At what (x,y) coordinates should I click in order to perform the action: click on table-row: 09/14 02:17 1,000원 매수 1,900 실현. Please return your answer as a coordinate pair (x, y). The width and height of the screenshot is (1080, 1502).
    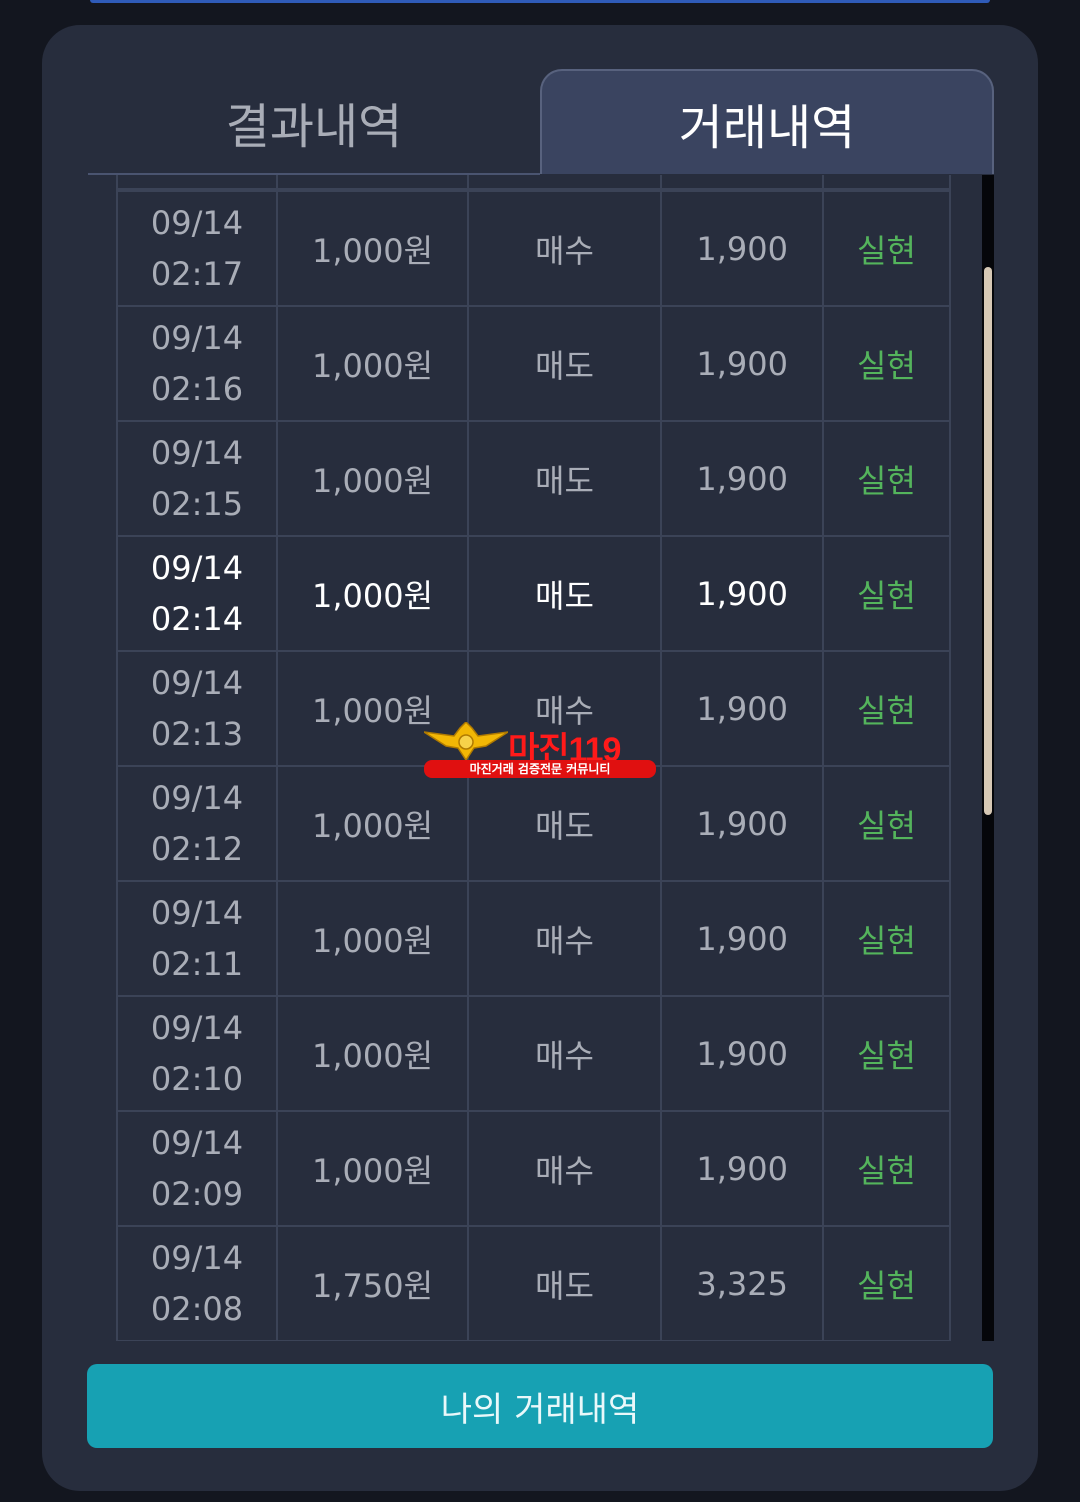
    Looking at the image, I should click on (534, 248).